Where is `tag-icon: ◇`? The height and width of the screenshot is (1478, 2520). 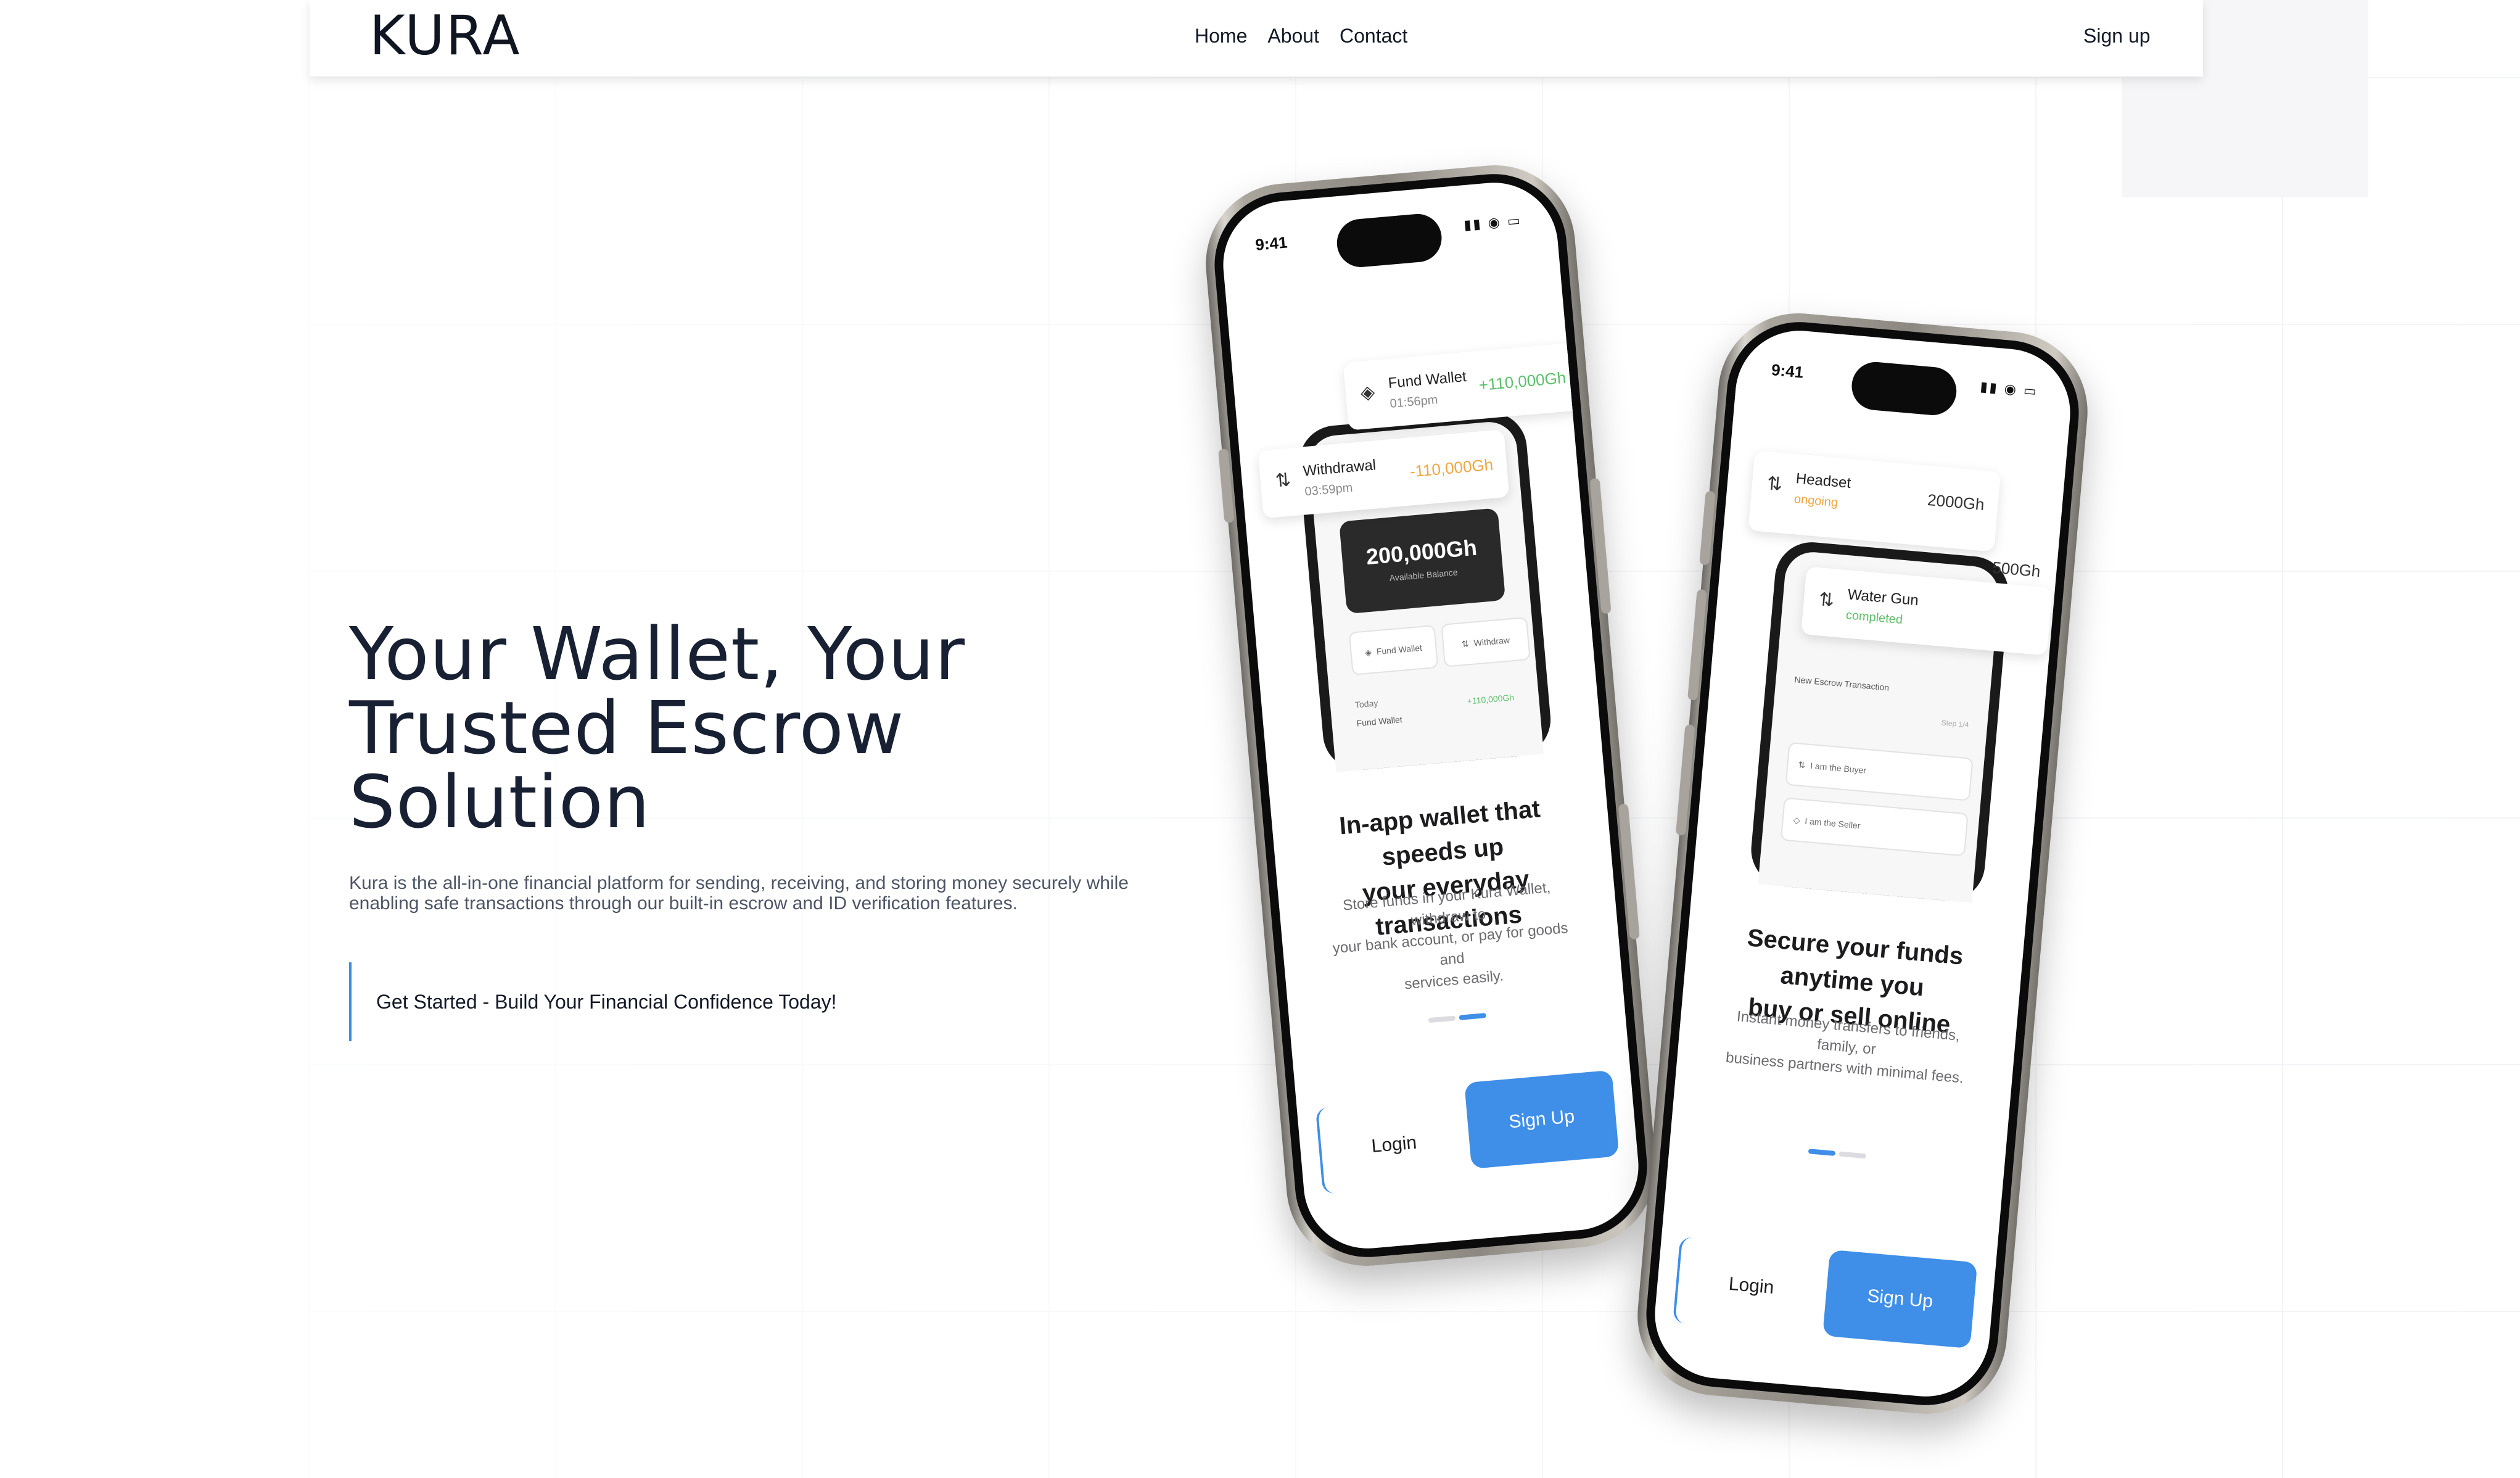 tag-icon: ◇ is located at coordinates (1797, 819).